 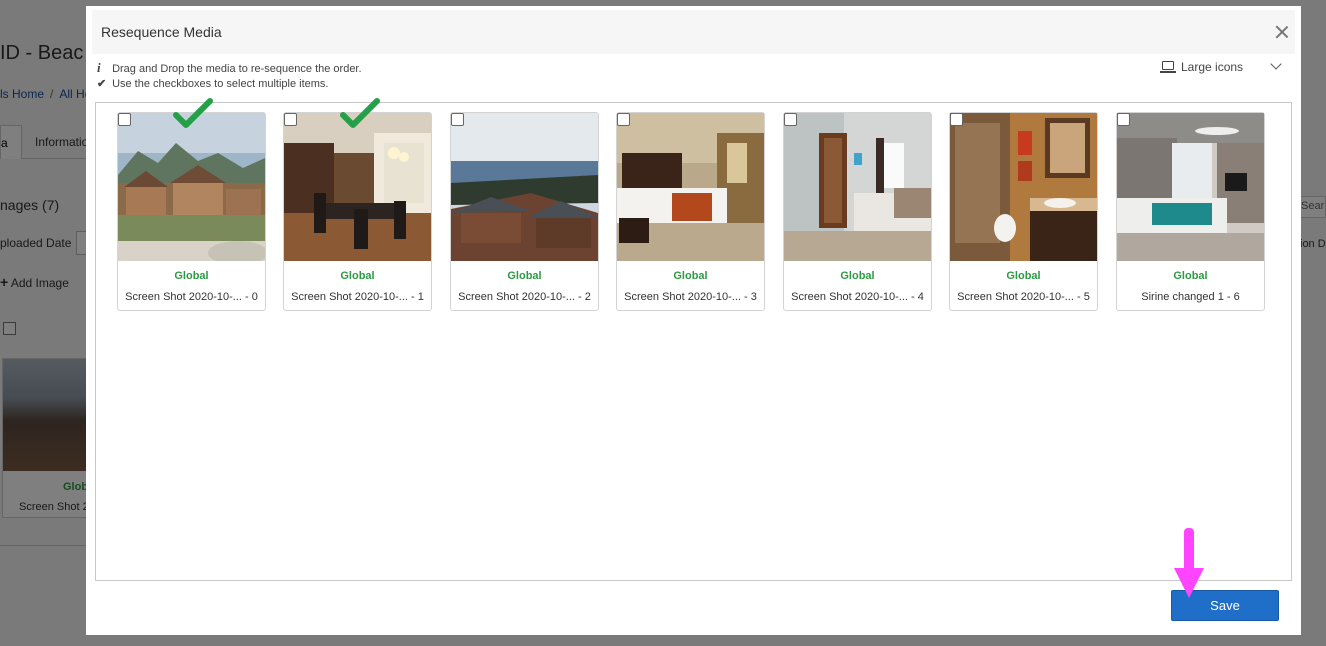 I want to click on media-card: Global Screen Shot 2020-10-... - 4, so click(x=857, y=211).